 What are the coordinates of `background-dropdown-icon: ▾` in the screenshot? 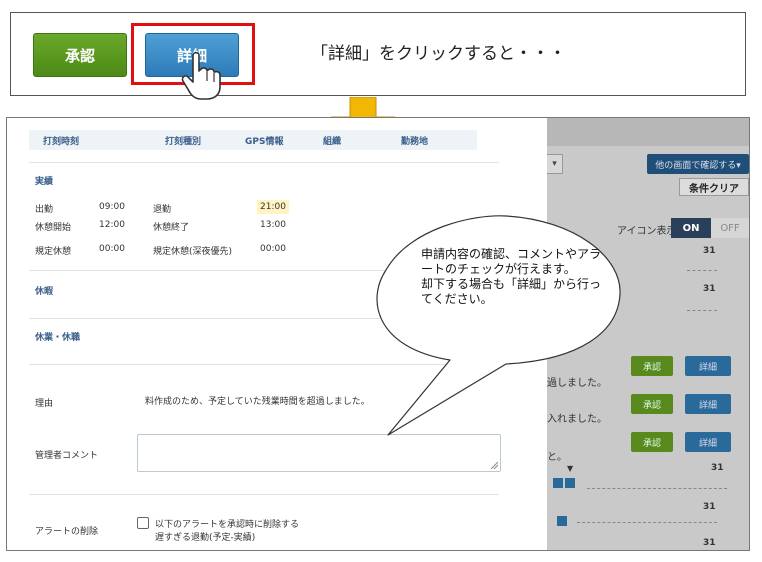 It's located at (555, 164).